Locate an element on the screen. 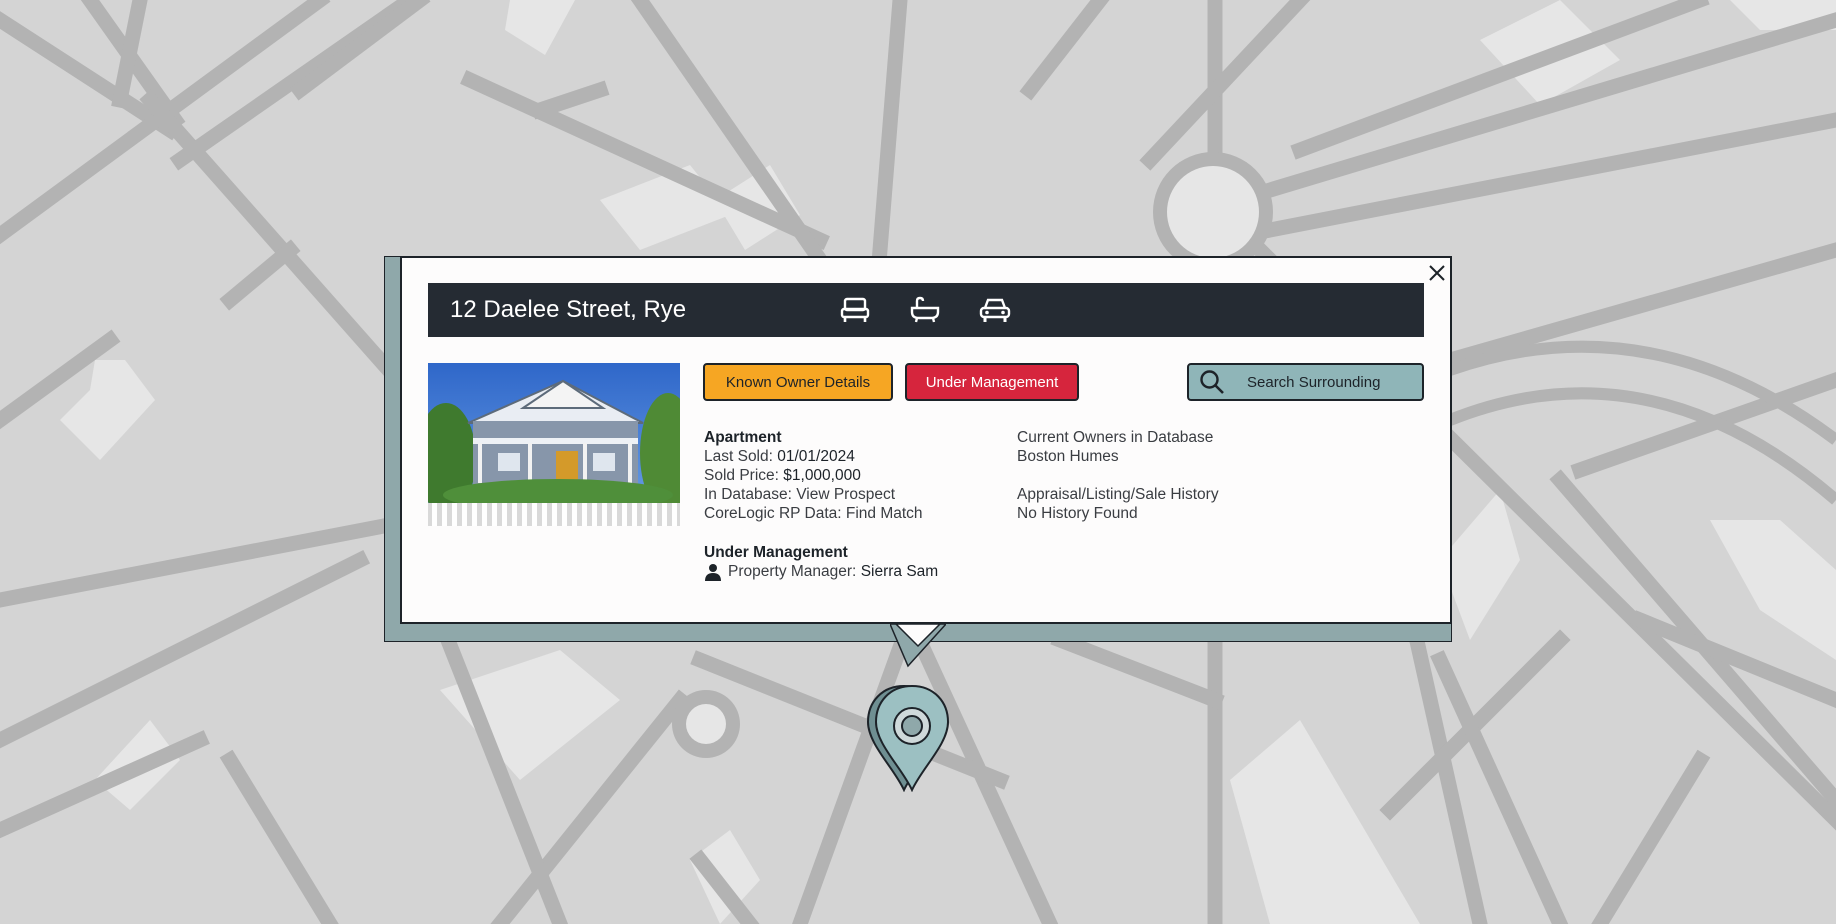 The height and width of the screenshot is (924, 1836). property-address: 12 Daelee Street, Rye is located at coordinates (568, 309).